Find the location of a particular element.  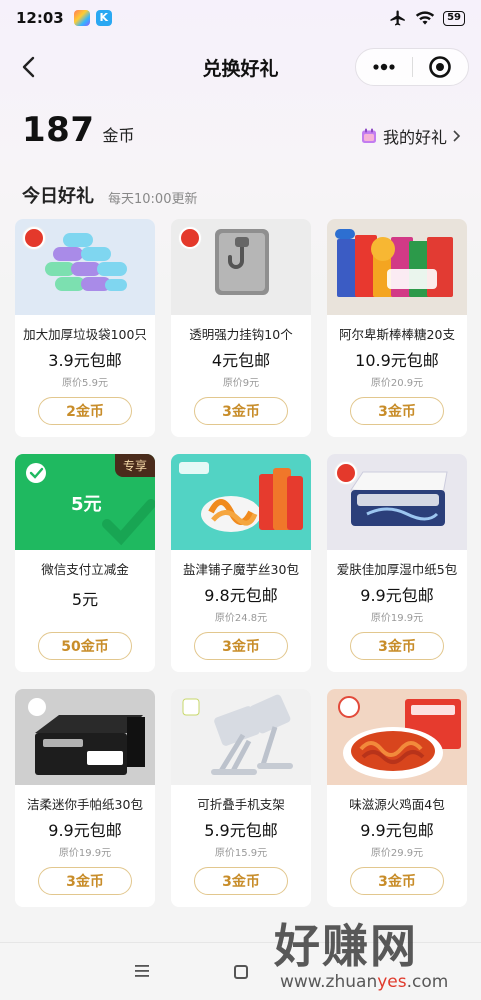

product-original-price: 原价20.9元 is located at coordinates (397, 383).